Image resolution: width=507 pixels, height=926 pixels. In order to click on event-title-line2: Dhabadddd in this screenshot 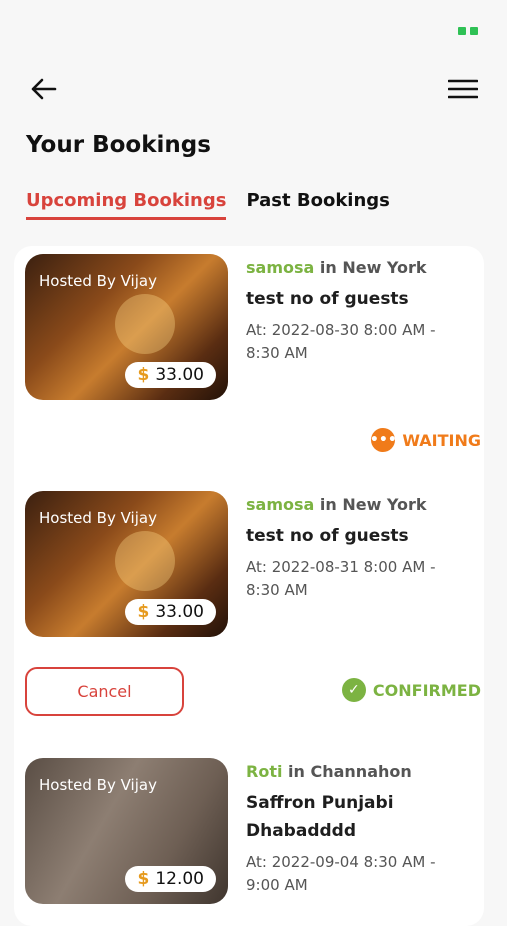, I will do `click(301, 831)`.